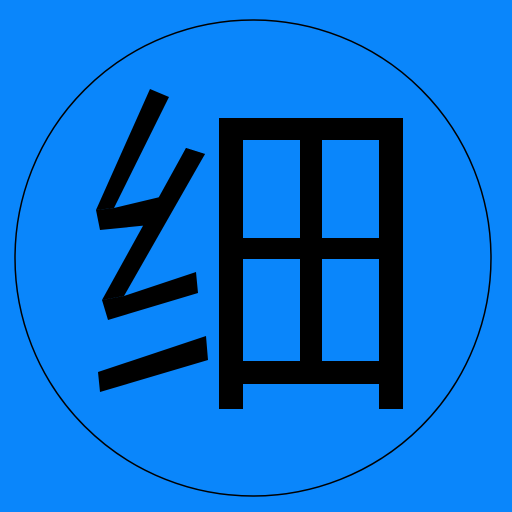 The height and width of the screenshot is (512, 512). What do you see at coordinates (153, 364) in the screenshot?
I see `radical-rising-stroke` at bounding box center [153, 364].